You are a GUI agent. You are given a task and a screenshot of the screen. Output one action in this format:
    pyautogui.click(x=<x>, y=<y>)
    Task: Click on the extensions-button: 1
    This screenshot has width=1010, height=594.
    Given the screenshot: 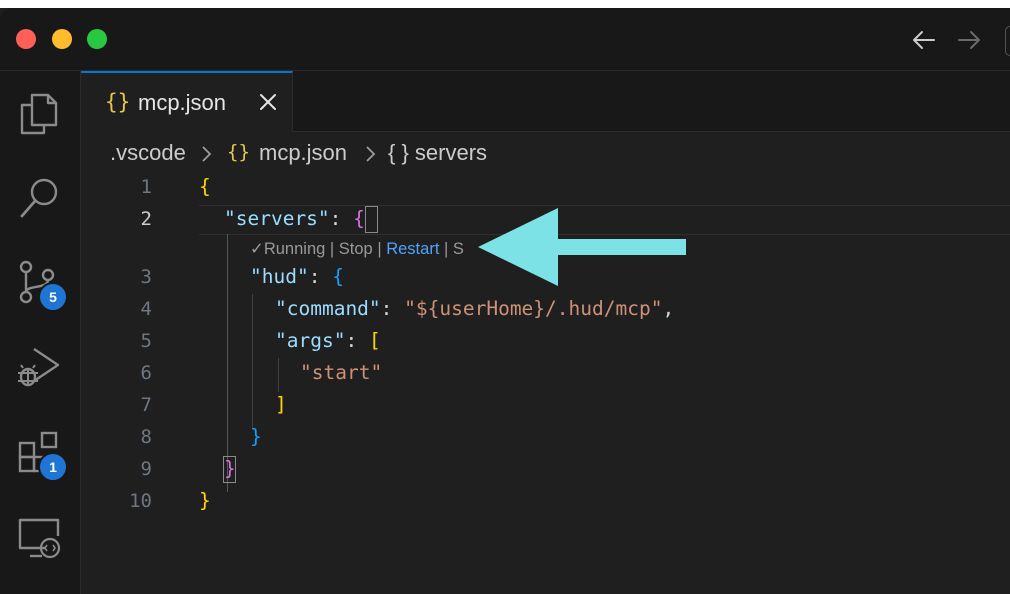 What is the action you would take?
    pyautogui.click(x=41, y=454)
    